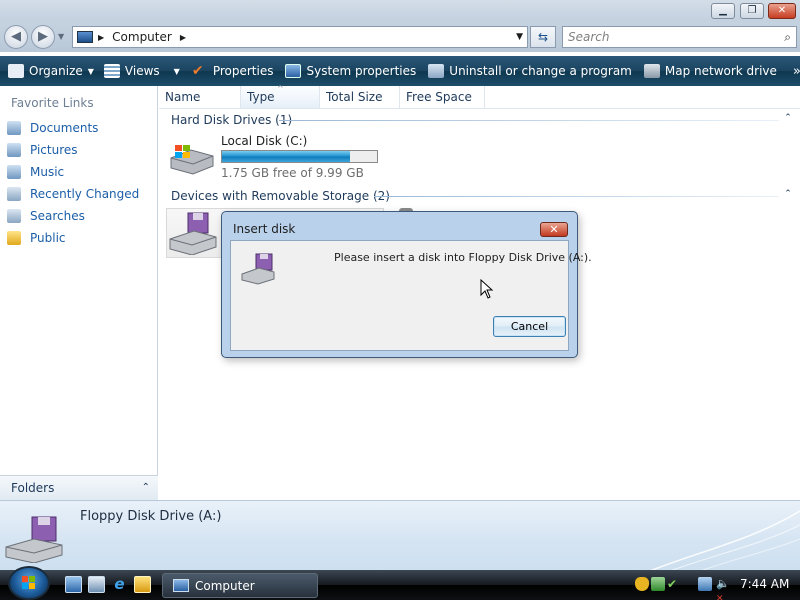 The height and width of the screenshot is (600, 800). I want to click on folders-label: Folders, so click(33, 488).